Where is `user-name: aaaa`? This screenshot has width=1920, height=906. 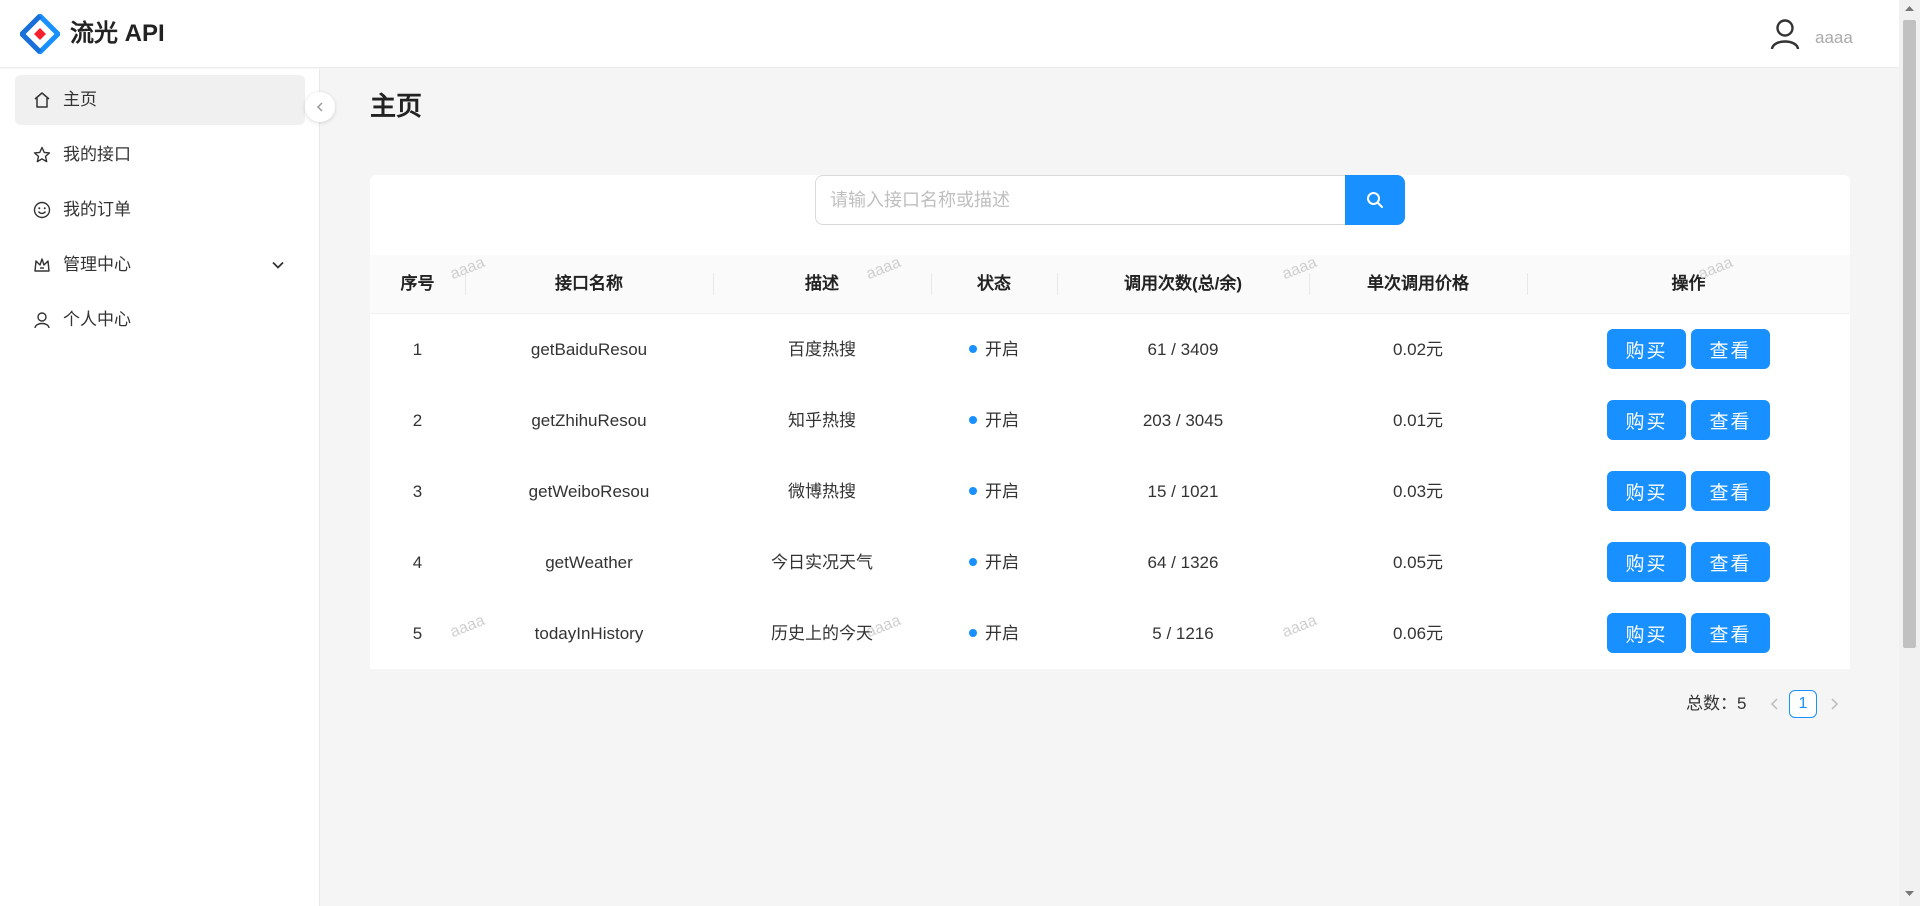 user-name: aaaa is located at coordinates (1834, 38).